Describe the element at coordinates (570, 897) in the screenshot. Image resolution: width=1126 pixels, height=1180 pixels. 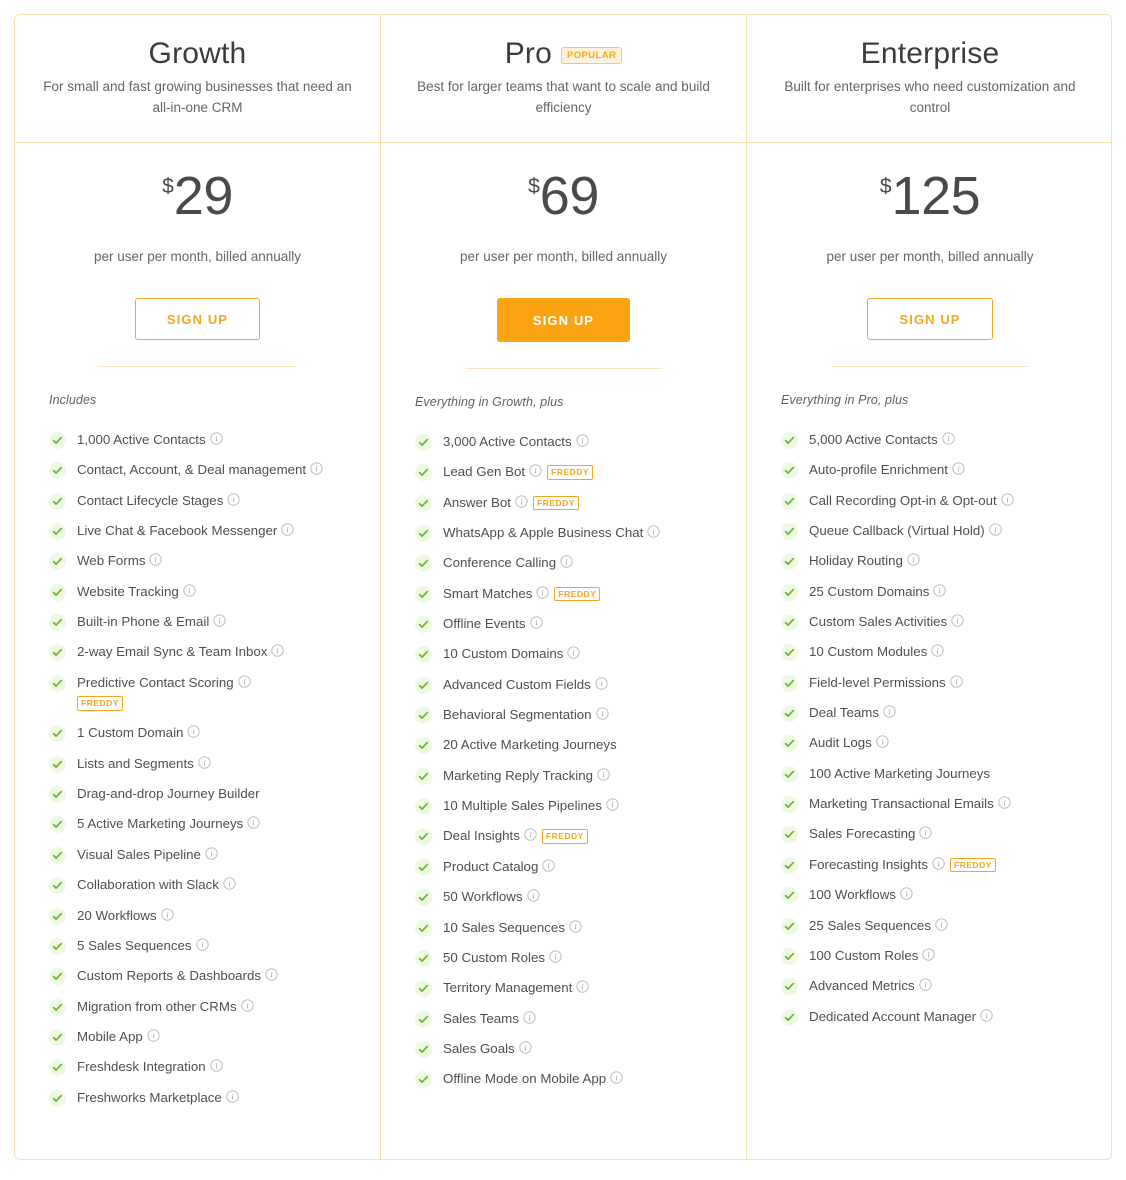
I see `feature-item: 50 Workflows i` at that location.